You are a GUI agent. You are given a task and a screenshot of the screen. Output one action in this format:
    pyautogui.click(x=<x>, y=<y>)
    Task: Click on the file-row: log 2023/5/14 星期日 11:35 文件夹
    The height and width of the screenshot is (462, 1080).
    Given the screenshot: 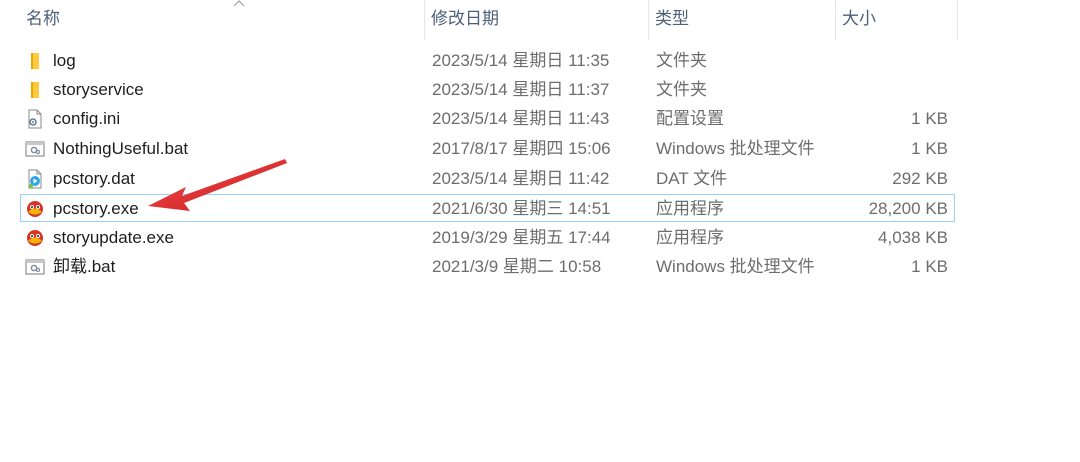 What is the action you would take?
    pyautogui.click(x=487, y=60)
    